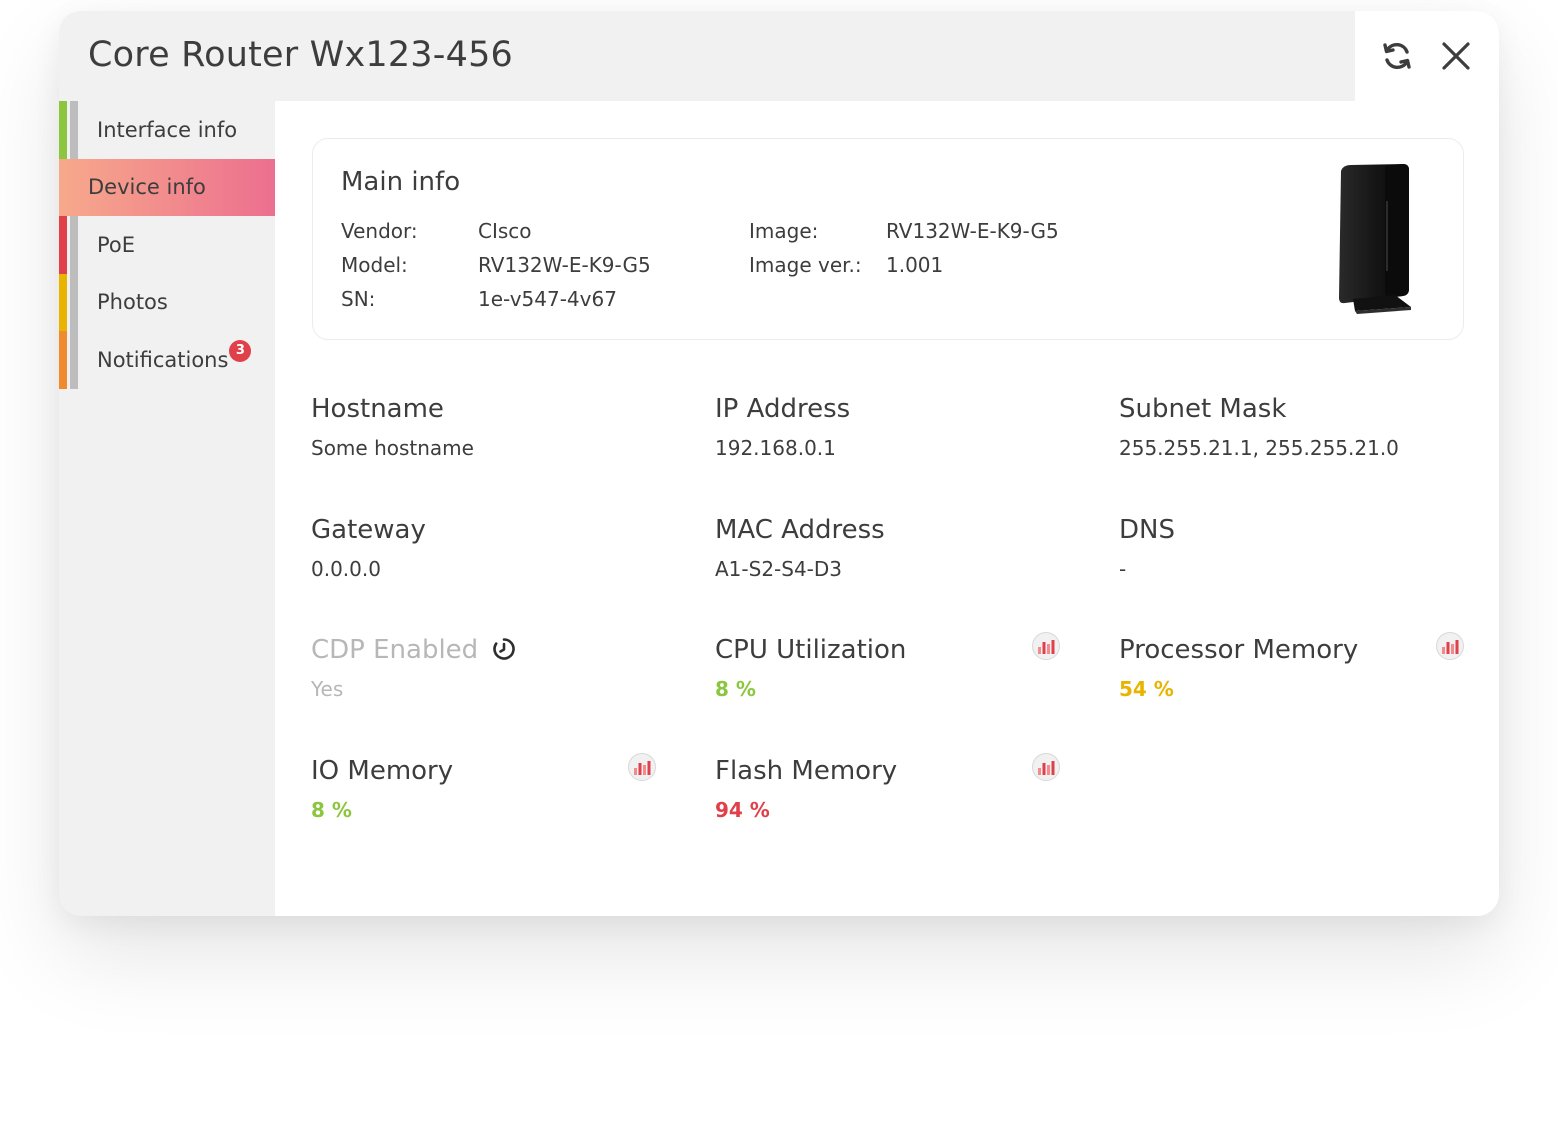 The image size is (1558, 1124). What do you see at coordinates (547, 299) in the screenshot?
I see `sn-value: 1e-v547-4v67` at bounding box center [547, 299].